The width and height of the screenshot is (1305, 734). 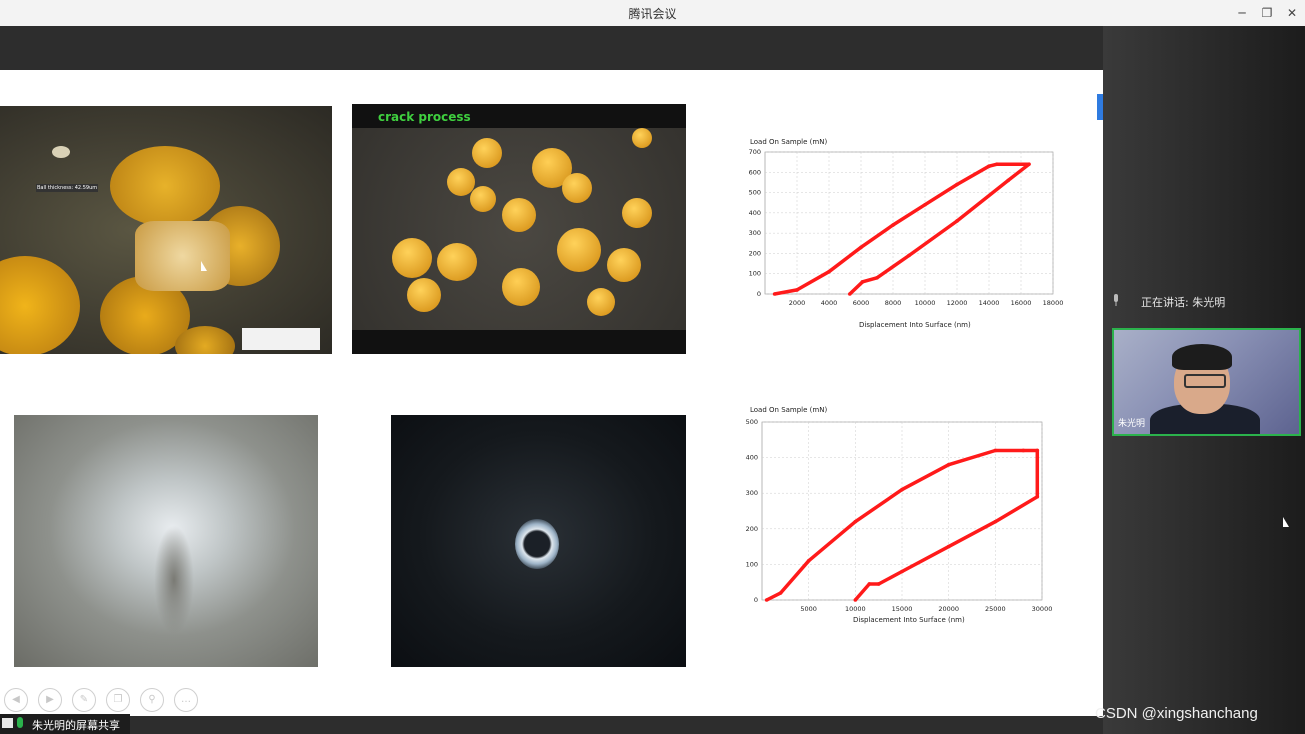 I want to click on chart-top-ytick-label: 600, so click(x=755, y=172).